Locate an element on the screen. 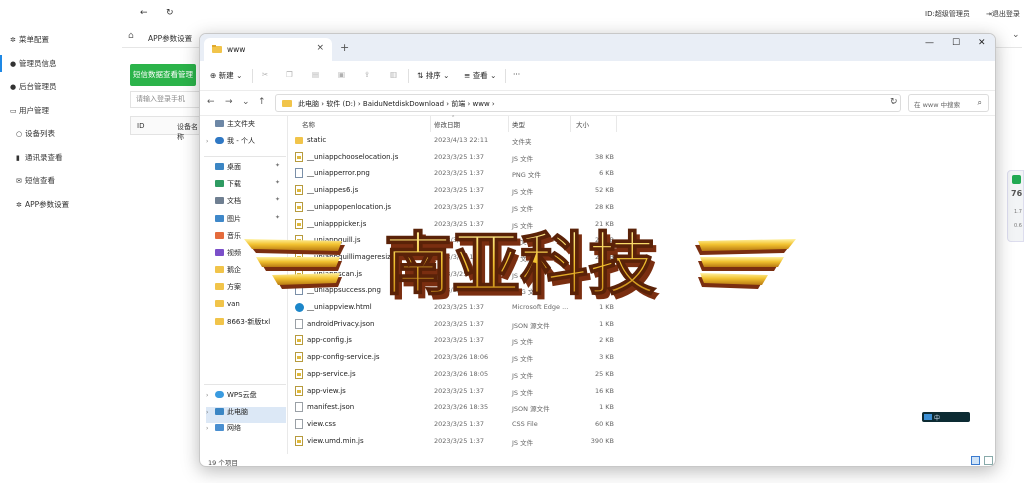 This screenshot has width=1024, height=483. file-row: manifest.json 2023/3/26 18:35 JSON 源文件 1 KB is located at coordinates (641, 407).